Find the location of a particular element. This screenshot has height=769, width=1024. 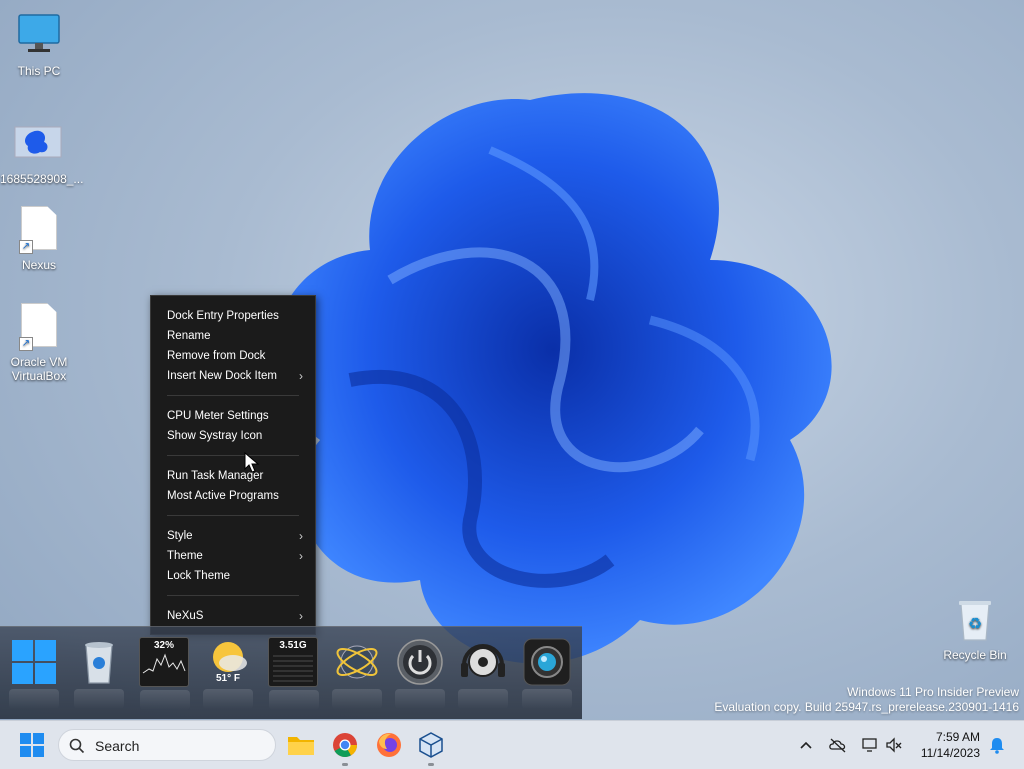

power-icon is located at coordinates (420, 662).